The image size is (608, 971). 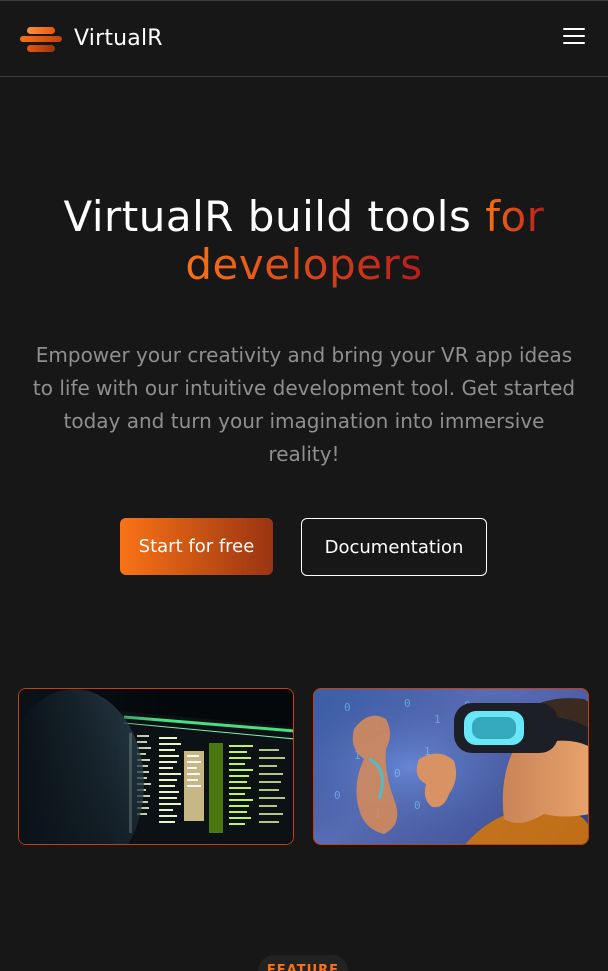 I want to click on feature-badge: FEATURE, so click(x=303, y=963).